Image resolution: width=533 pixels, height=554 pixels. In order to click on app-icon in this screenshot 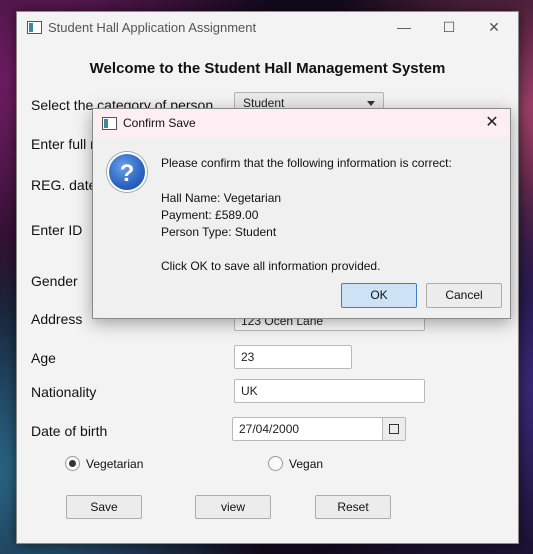, I will do `click(34, 27)`.